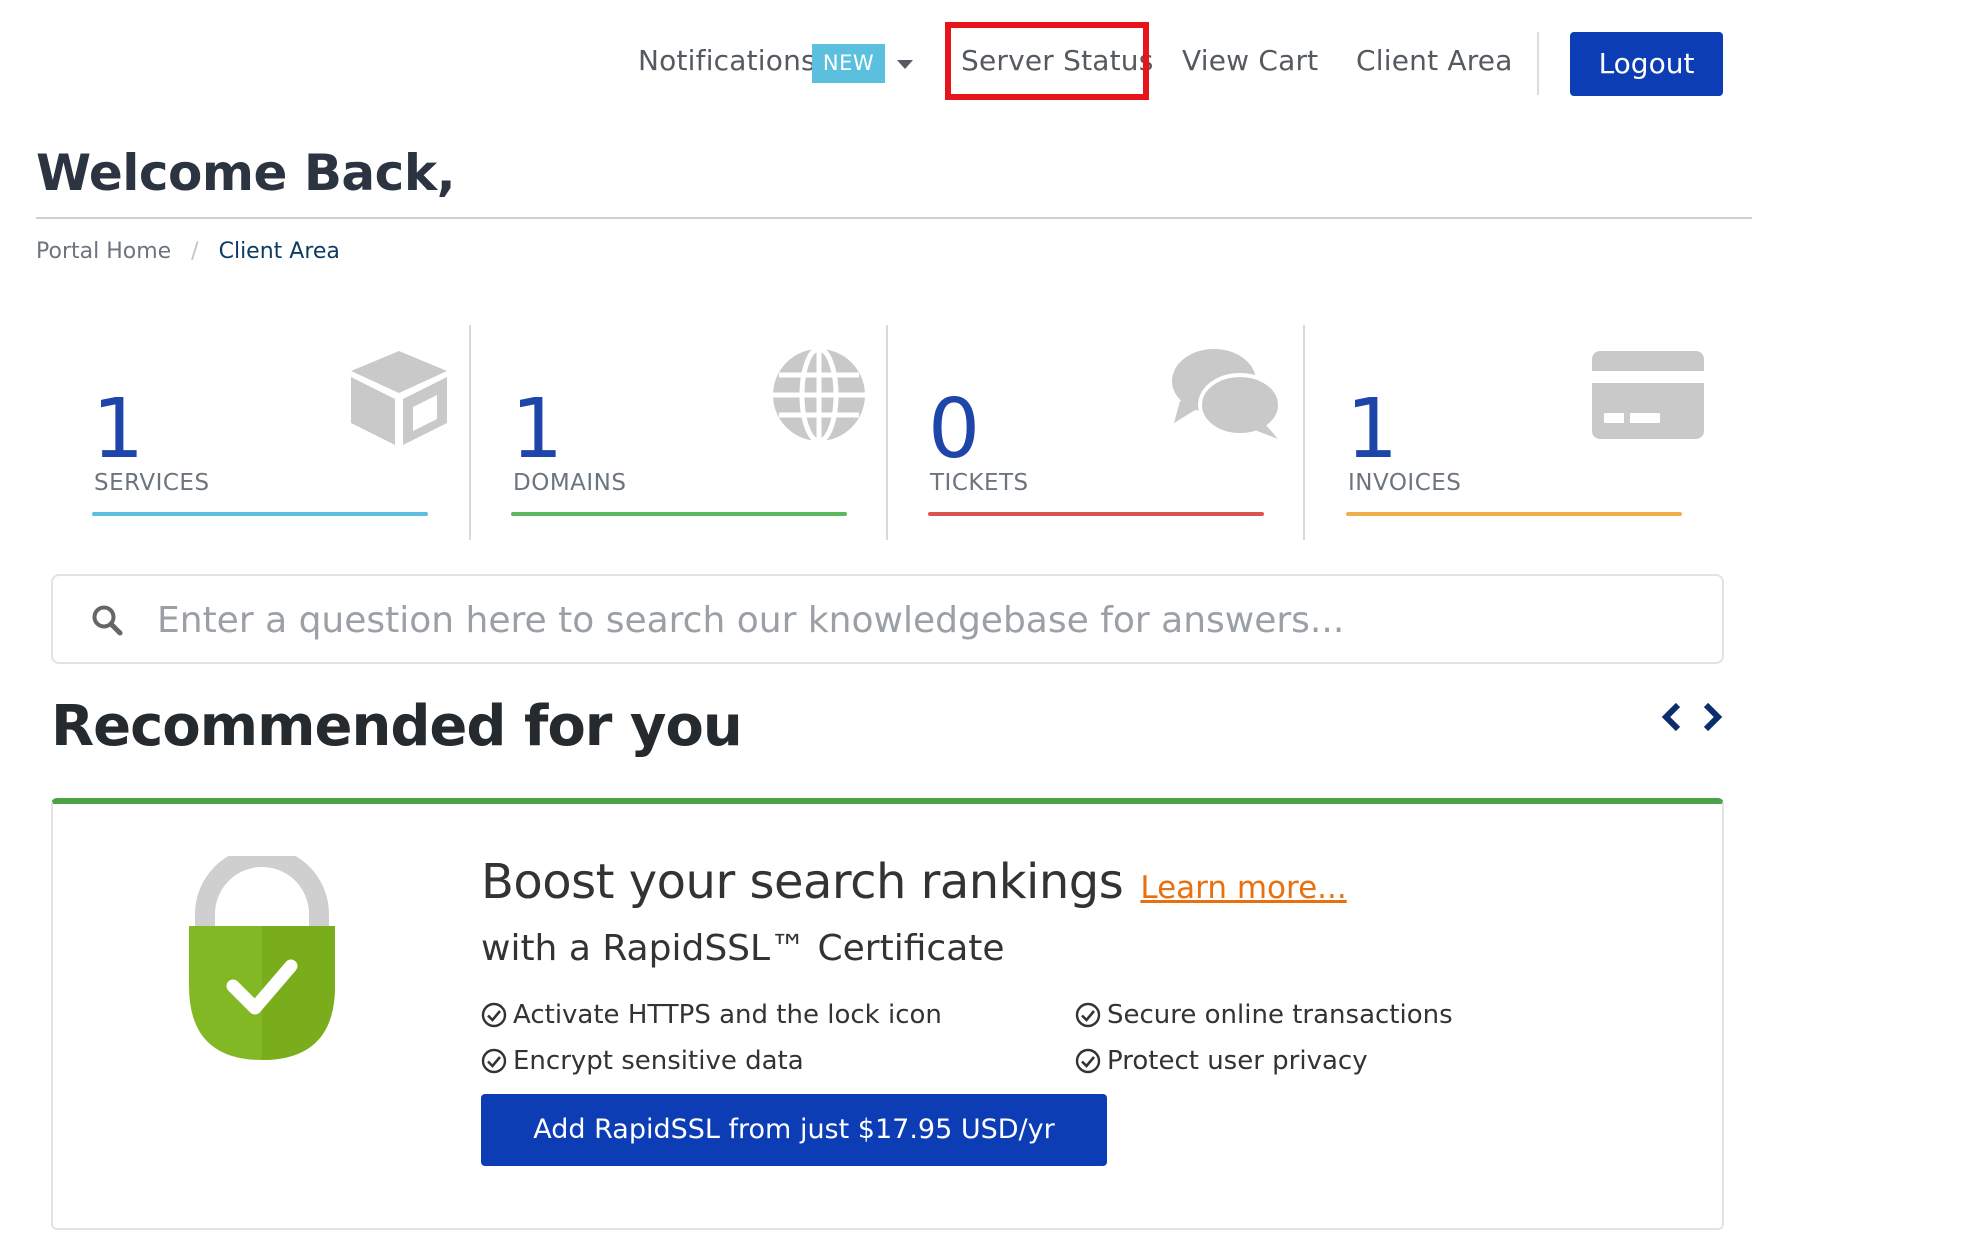 Image resolution: width=1970 pixels, height=1251 pixels. What do you see at coordinates (794, 1130) in the screenshot?
I see `add-rapidssl-button: Add RapidSSL from just $17.95 USD/yr` at bounding box center [794, 1130].